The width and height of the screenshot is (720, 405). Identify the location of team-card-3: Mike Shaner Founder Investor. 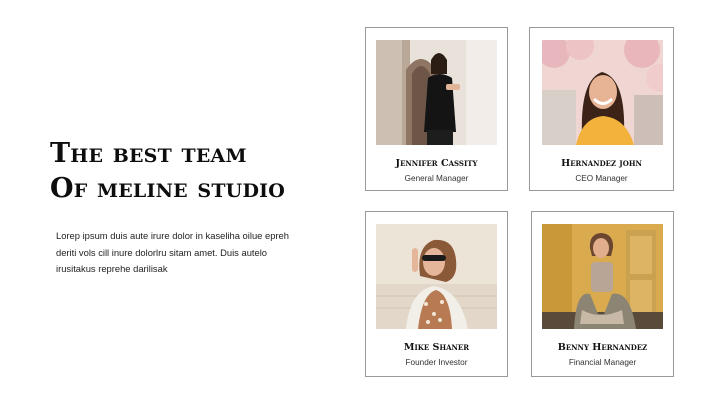
(436, 294).